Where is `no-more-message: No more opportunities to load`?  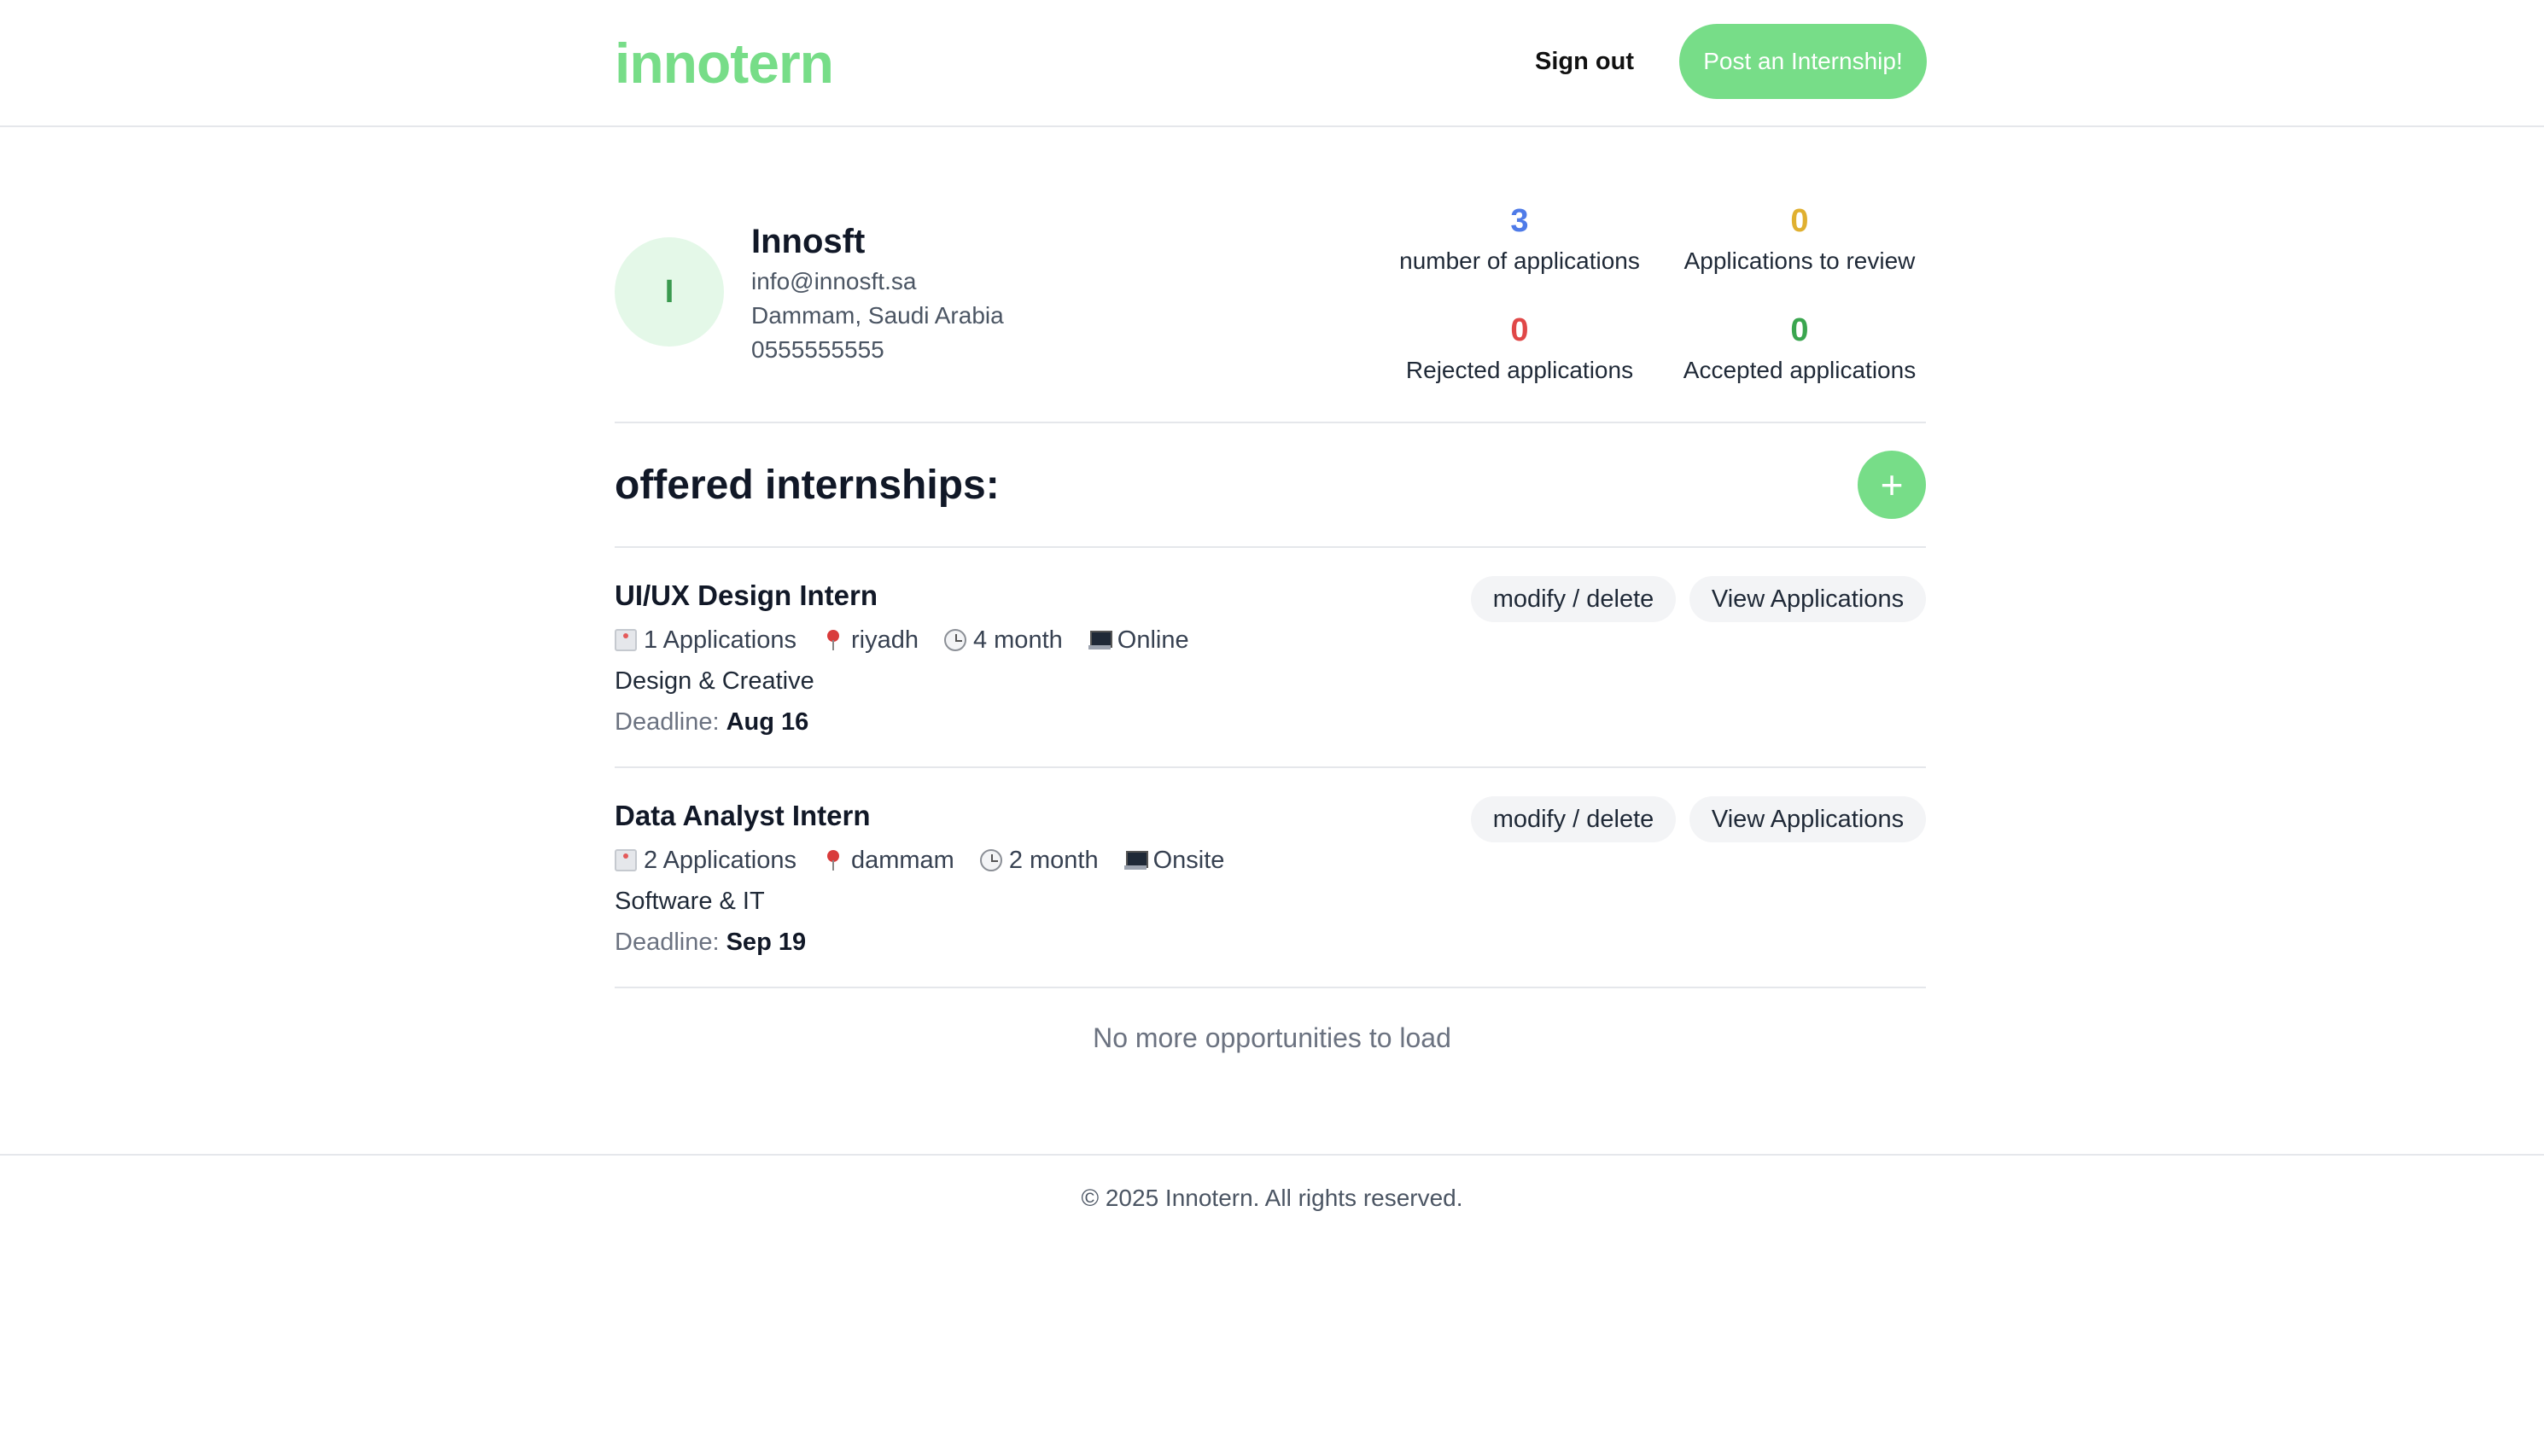 no-more-message: No more opportunities to load is located at coordinates (1272, 1037).